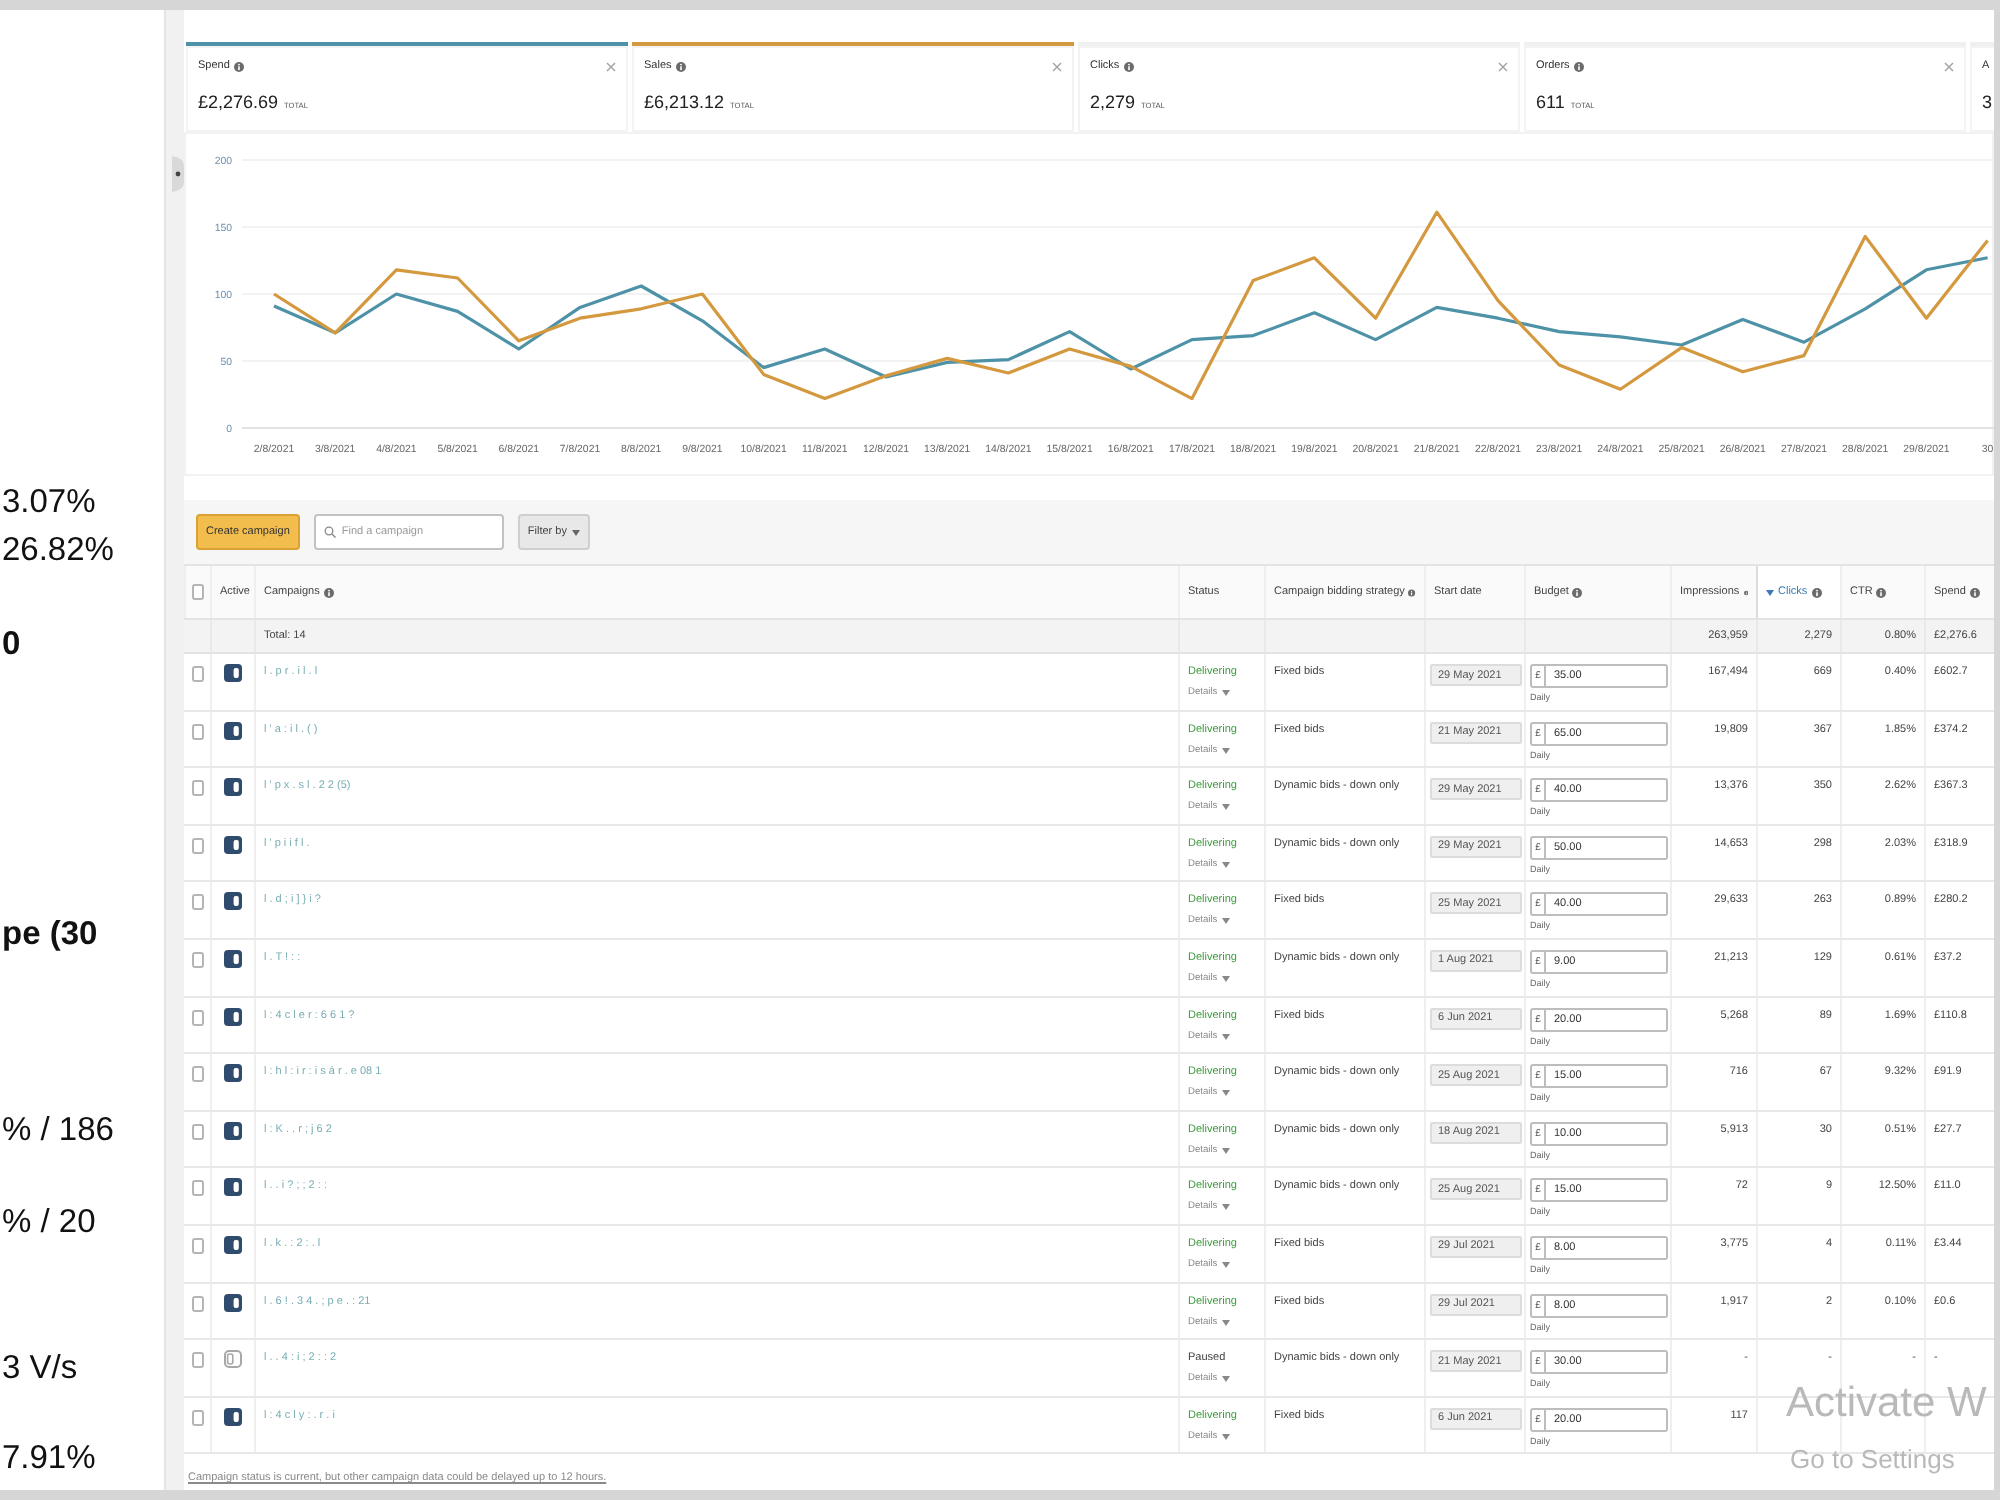  Describe the element at coordinates (198, 592) in the screenshot. I see `select-all-checkbox` at that location.